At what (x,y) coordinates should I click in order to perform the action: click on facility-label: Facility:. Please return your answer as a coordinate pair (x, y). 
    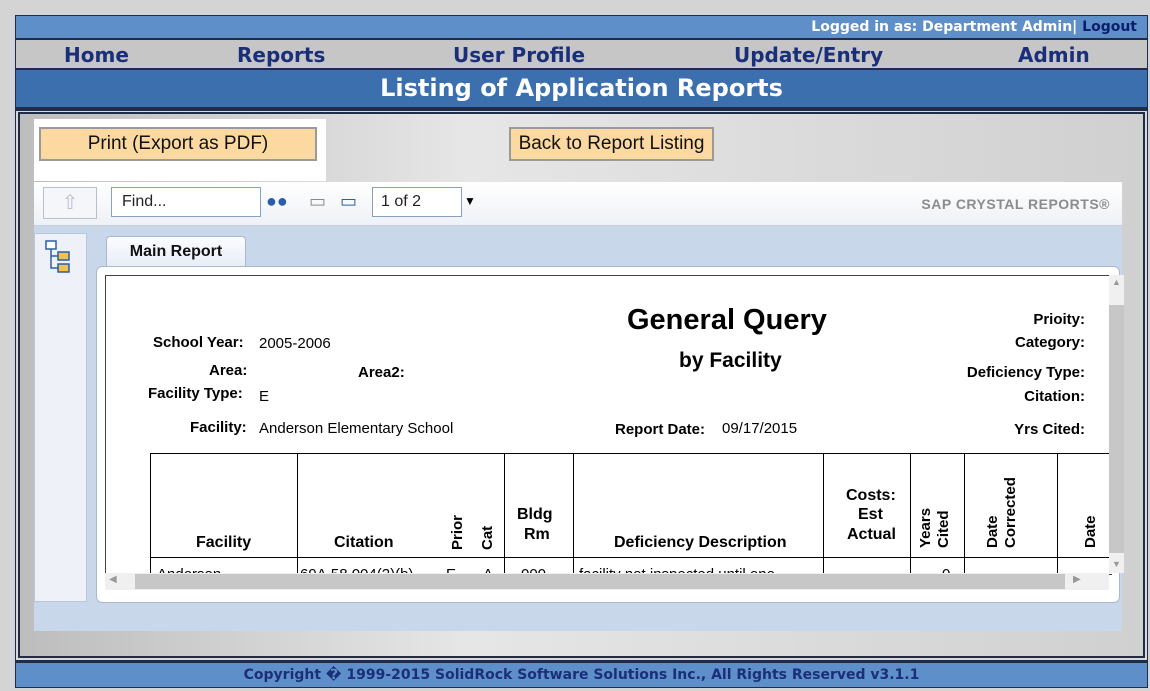
    Looking at the image, I should click on (218, 427).